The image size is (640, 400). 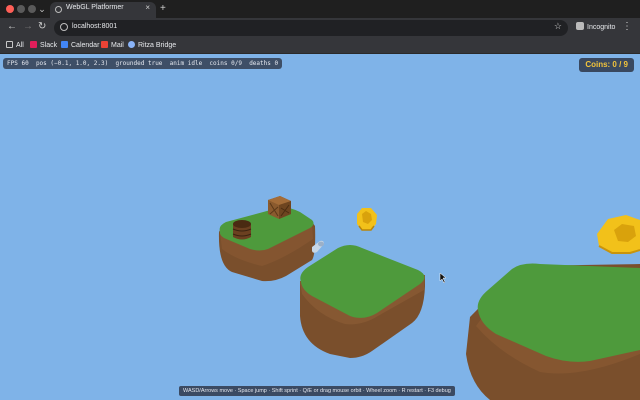 What do you see at coordinates (41, 63) in the screenshot?
I see `pos-label: pos` at bounding box center [41, 63].